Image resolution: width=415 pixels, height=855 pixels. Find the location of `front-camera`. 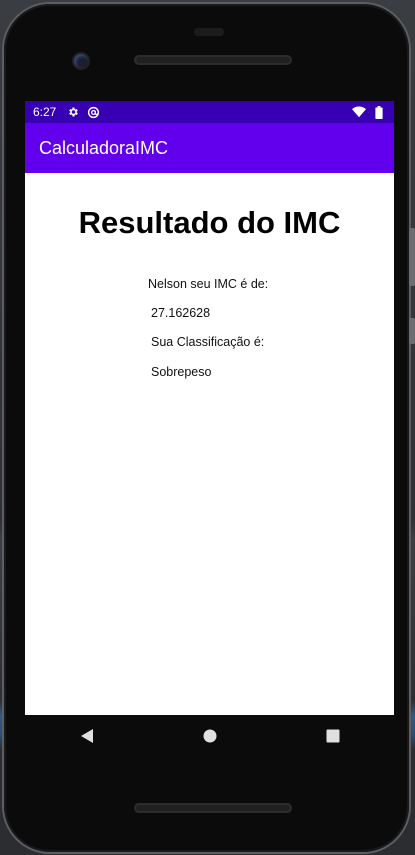

front-camera is located at coordinates (81, 61).